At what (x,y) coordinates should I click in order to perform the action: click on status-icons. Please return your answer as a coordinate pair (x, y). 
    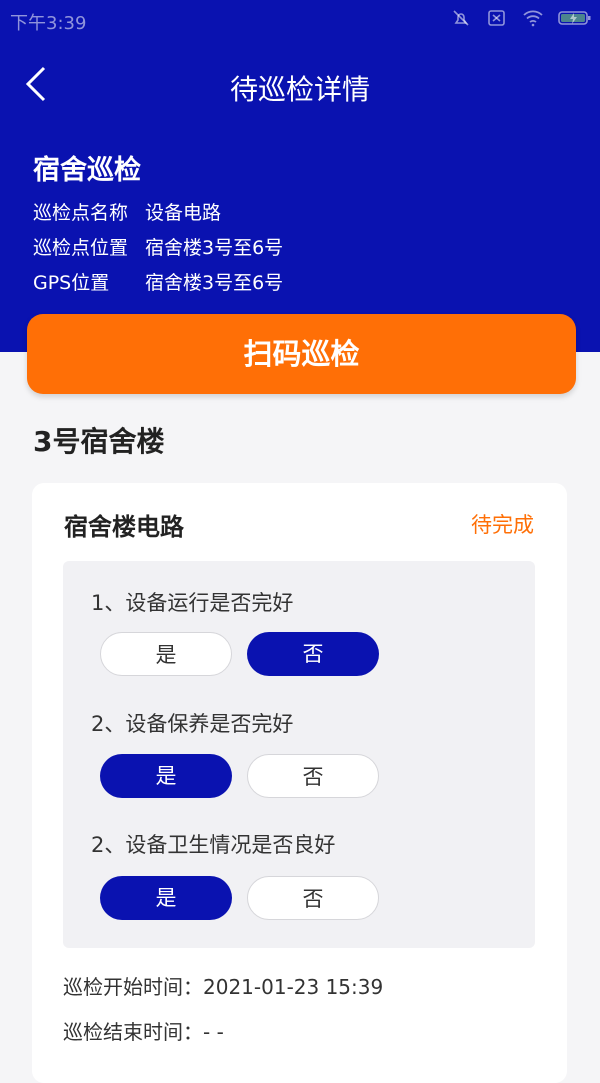
    Looking at the image, I should click on (521, 18).